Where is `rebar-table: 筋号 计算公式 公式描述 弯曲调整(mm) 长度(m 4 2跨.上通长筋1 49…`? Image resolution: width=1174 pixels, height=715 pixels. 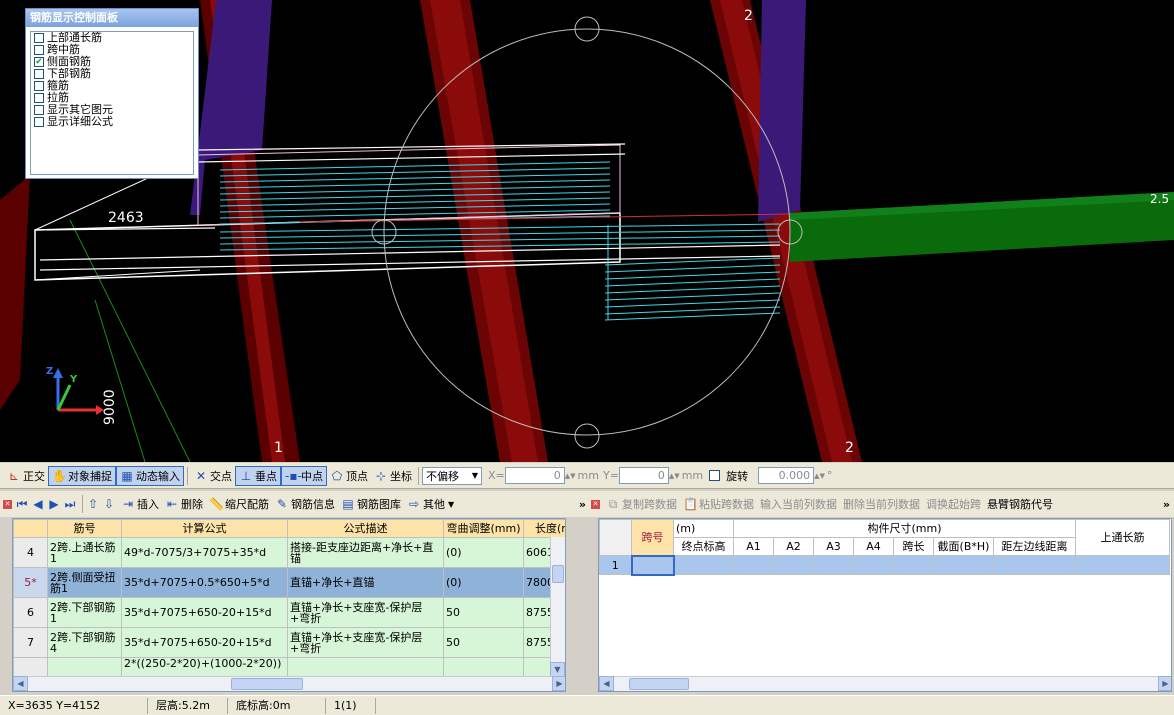 rebar-table: 筋号 计算公式 公式描述 弯曲调整(mm) 长度(m 4 2跨.上通长筋1 49… is located at coordinates (289, 605).